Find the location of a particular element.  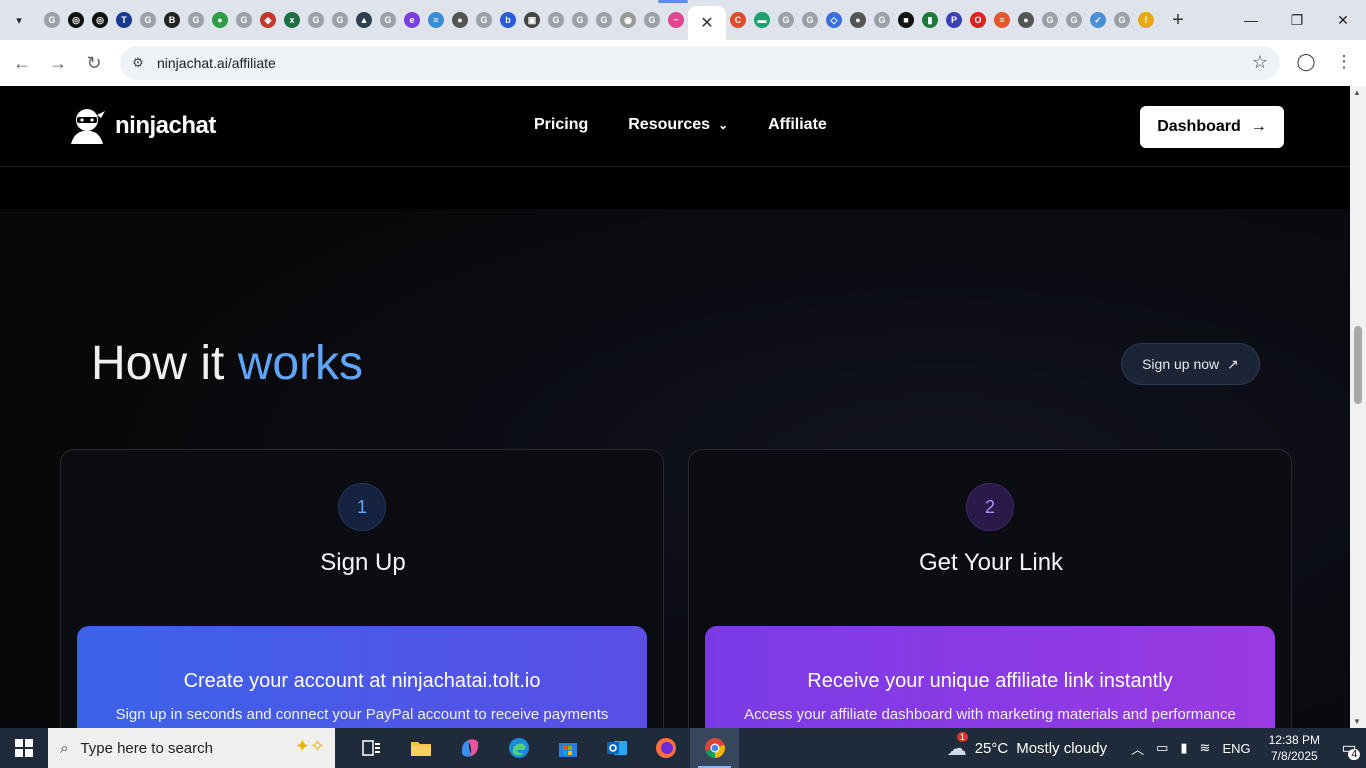

profile-icon: ◯ is located at coordinates (1306, 62).